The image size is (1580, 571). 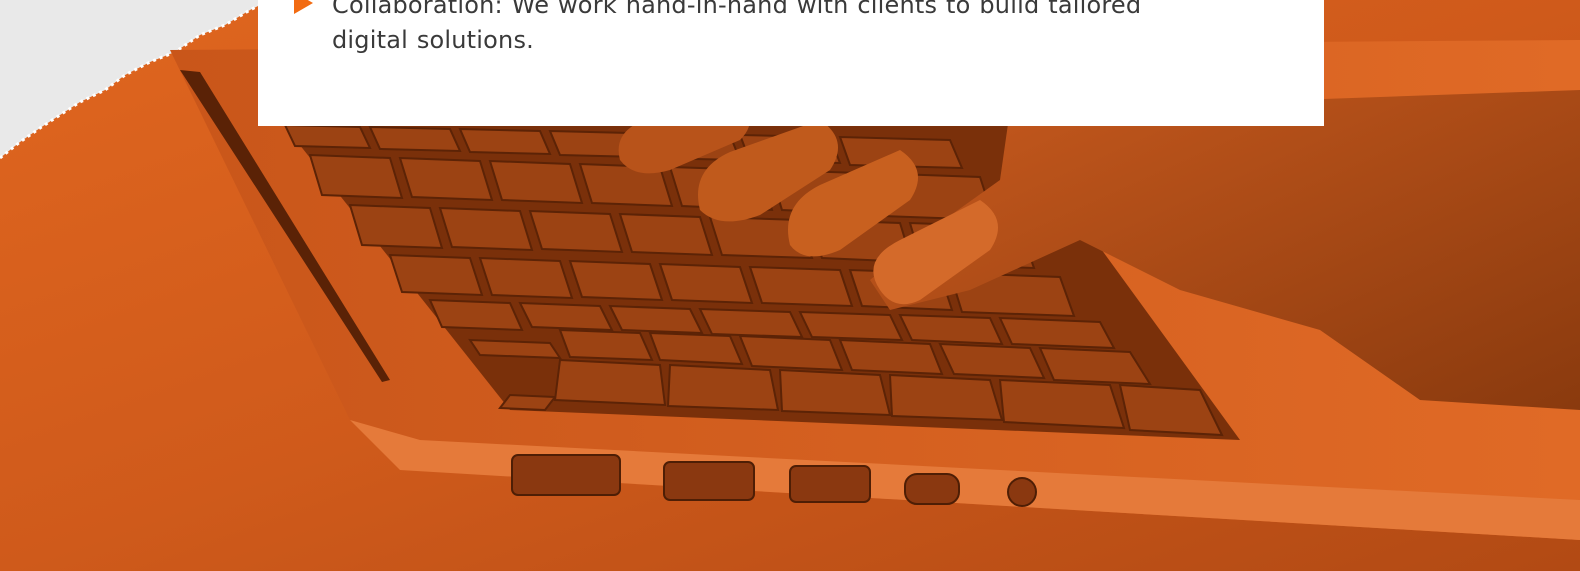 What do you see at coordinates (303, 7) in the screenshot?
I see `triangle-right-icon` at bounding box center [303, 7].